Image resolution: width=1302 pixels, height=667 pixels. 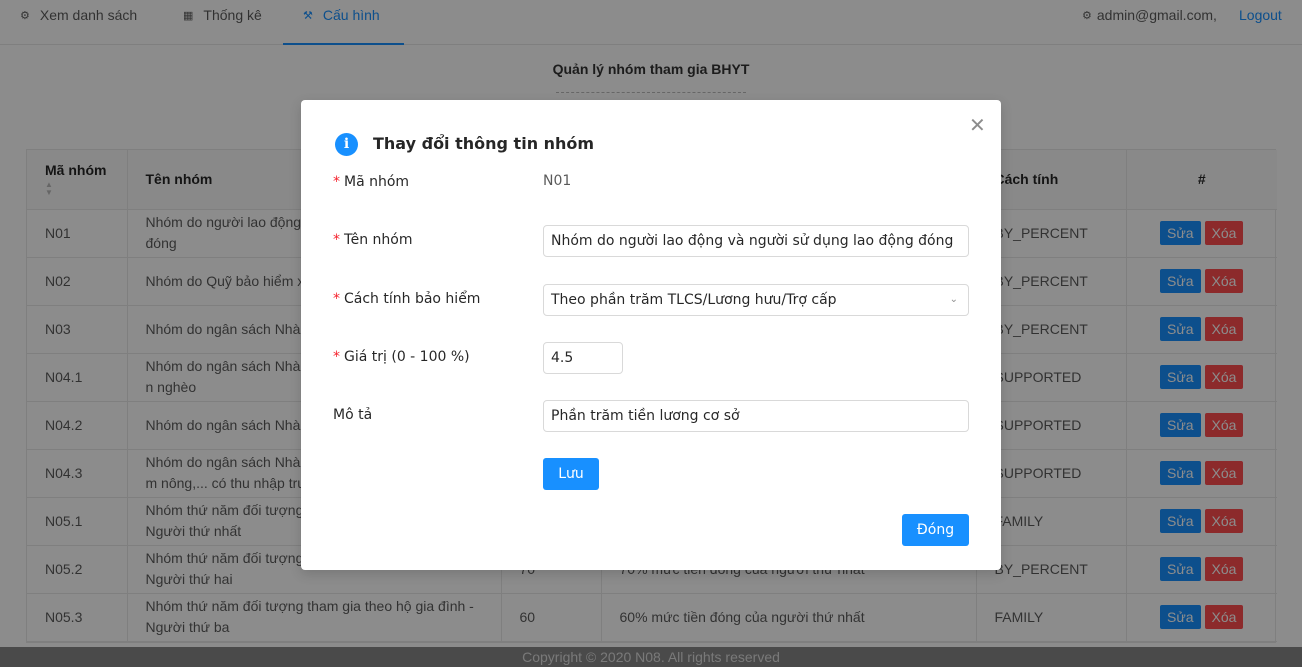 I want to click on modal-title: Thay đổi thông tin nhóm, so click(x=484, y=143).